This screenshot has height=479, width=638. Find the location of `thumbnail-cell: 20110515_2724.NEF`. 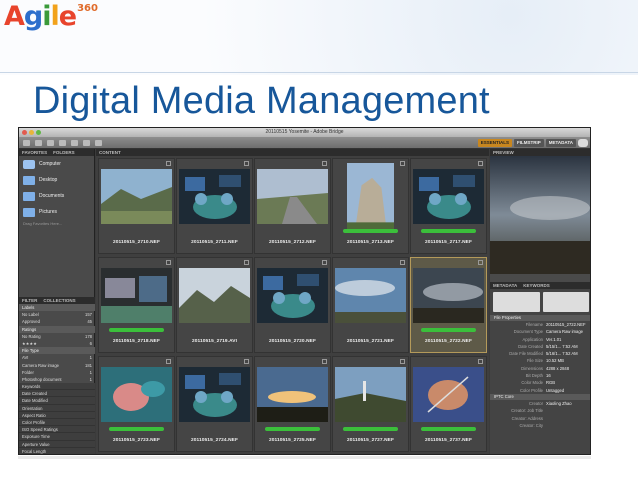

thumbnail-cell: 20110515_2724.NEF is located at coordinates (214, 404).